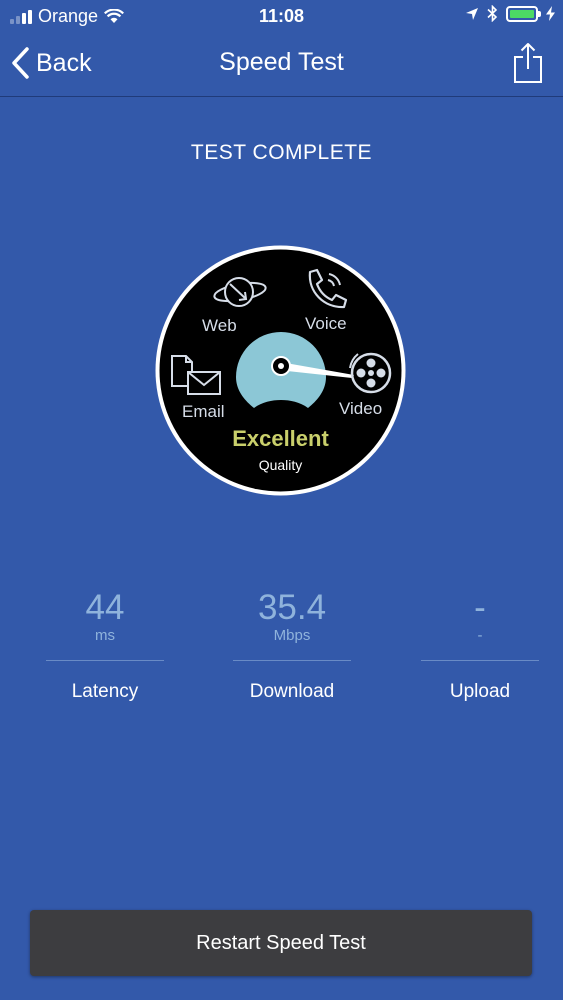 The height and width of the screenshot is (1000, 563). I want to click on quality-label: Quality, so click(280, 465).